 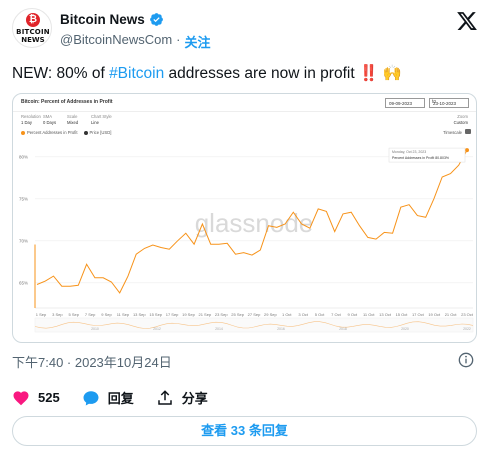 I want to click on info-icon, so click(x=466, y=360).